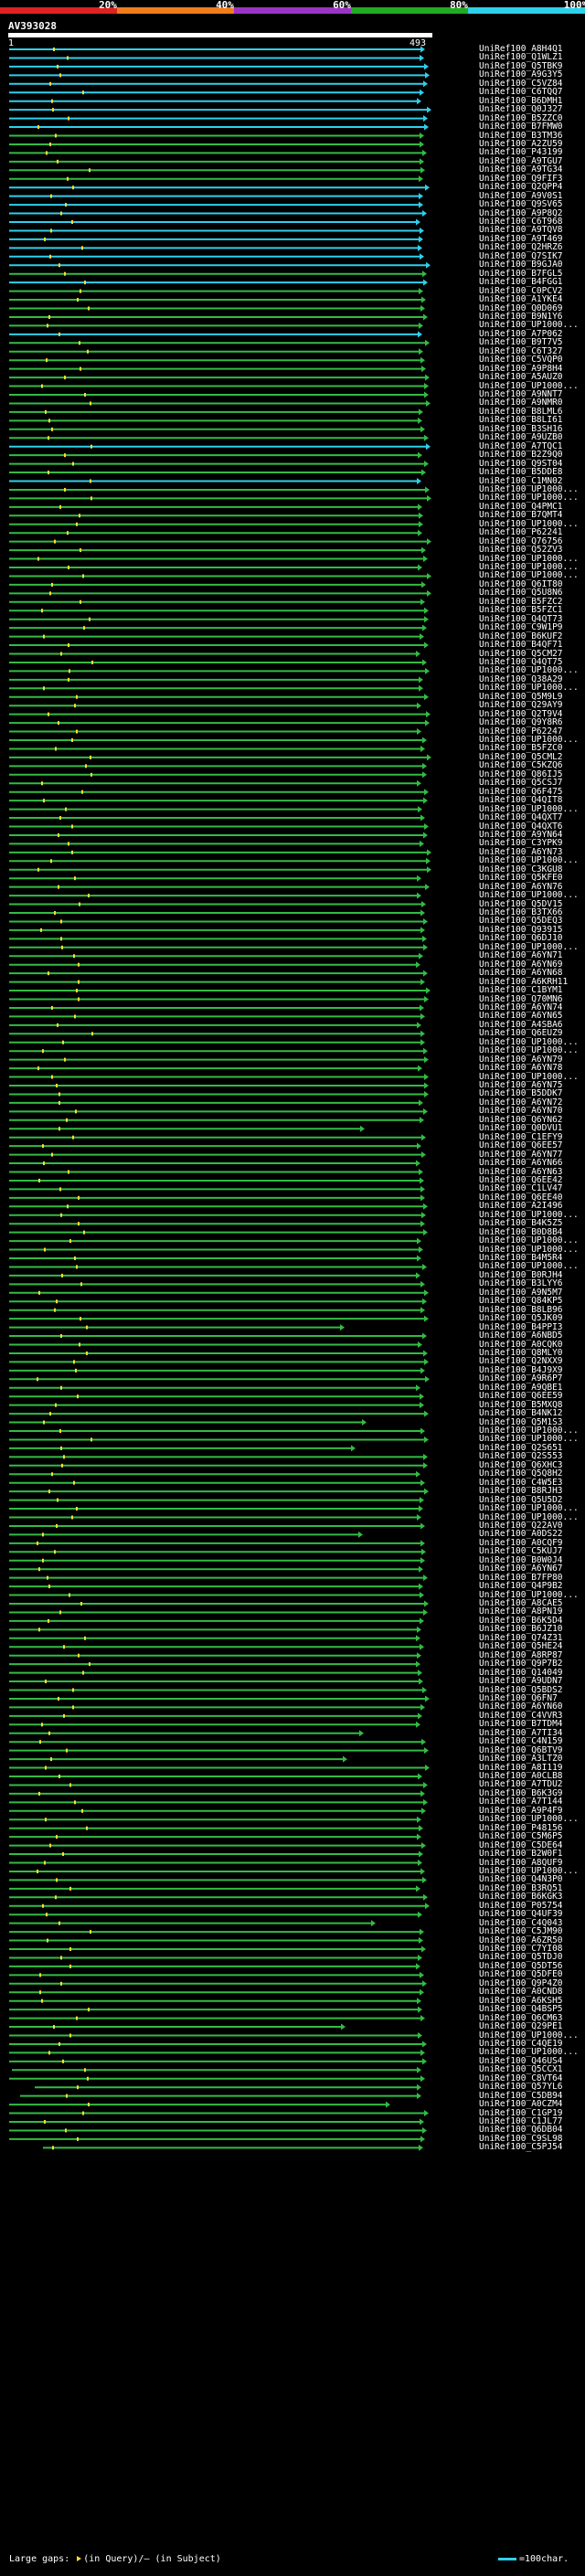 This screenshot has width=585, height=2576. I want to click on legend-in-query: (in Query), so click(111, 2559).